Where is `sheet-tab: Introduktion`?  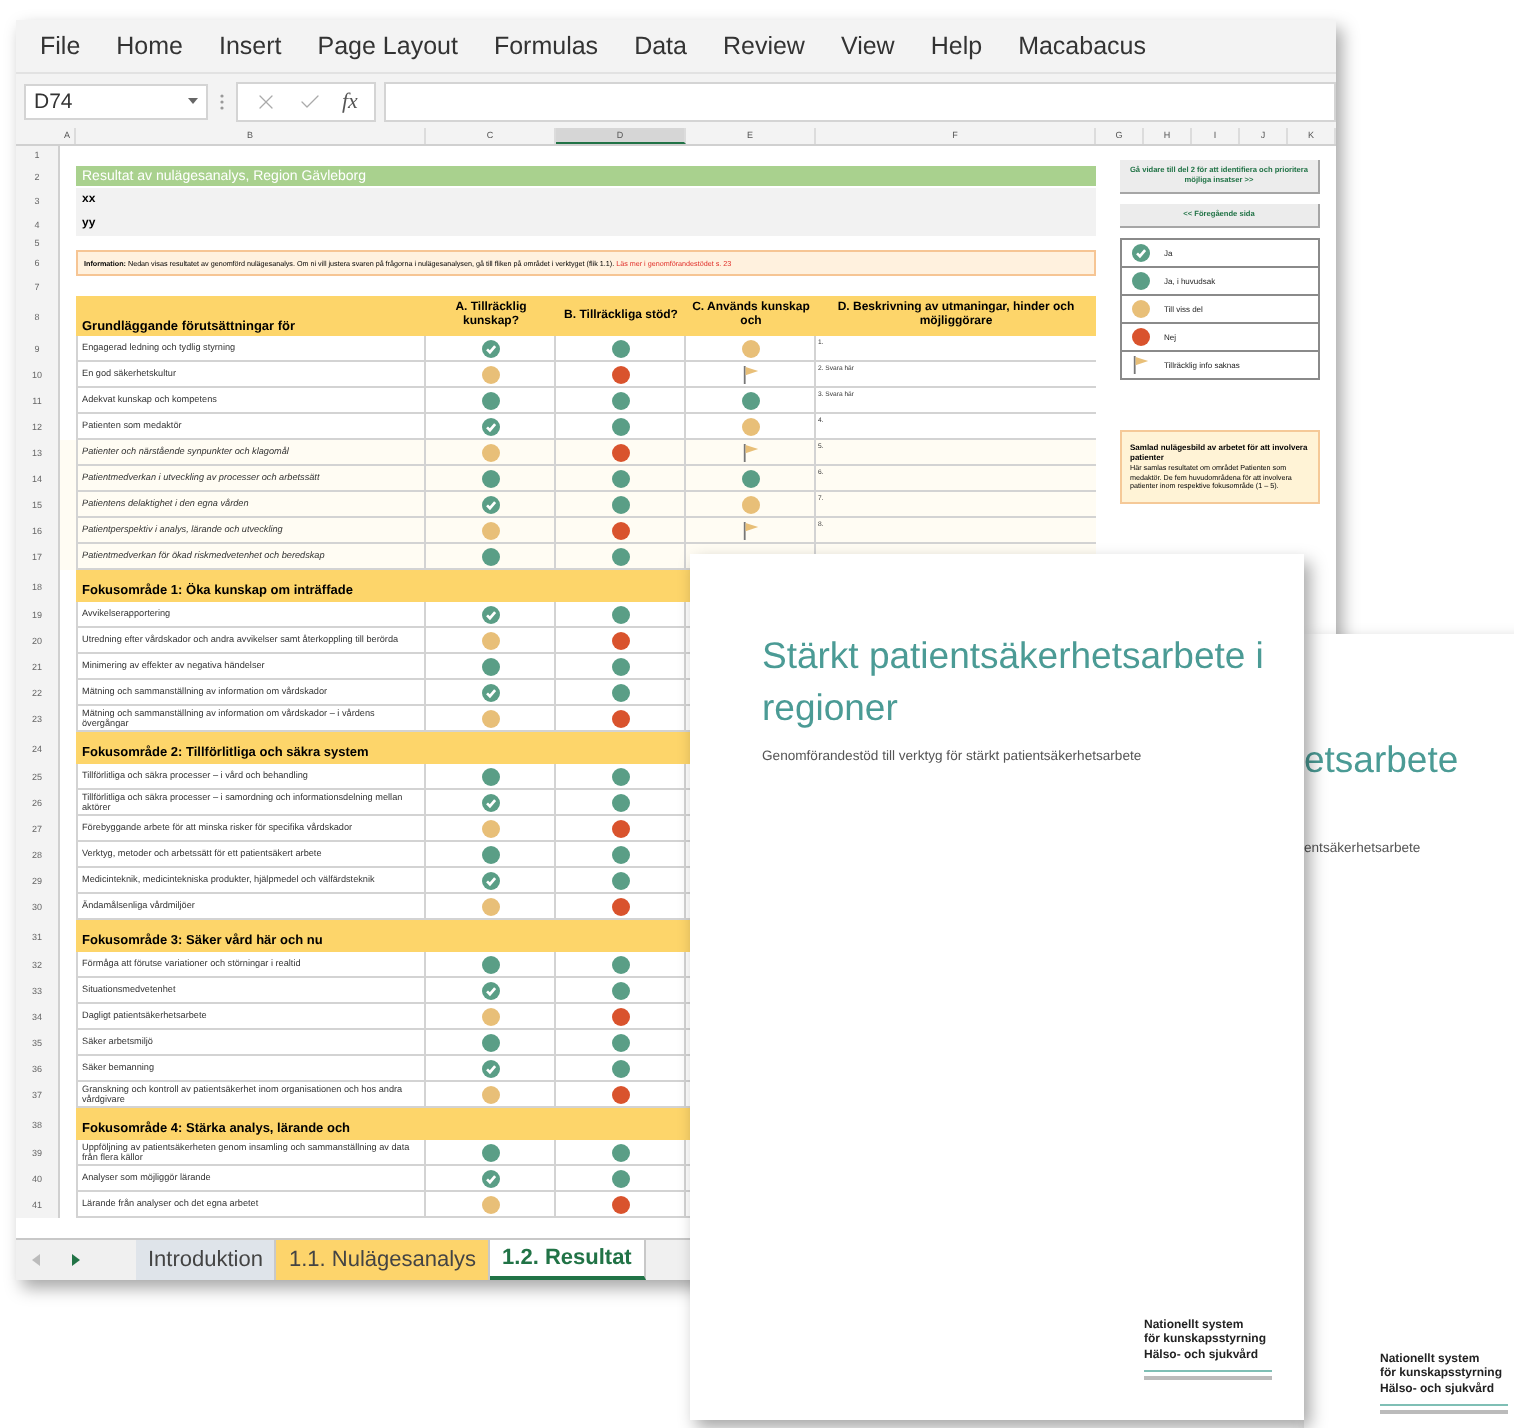
sheet-tab: Introduktion is located at coordinates (206, 1260).